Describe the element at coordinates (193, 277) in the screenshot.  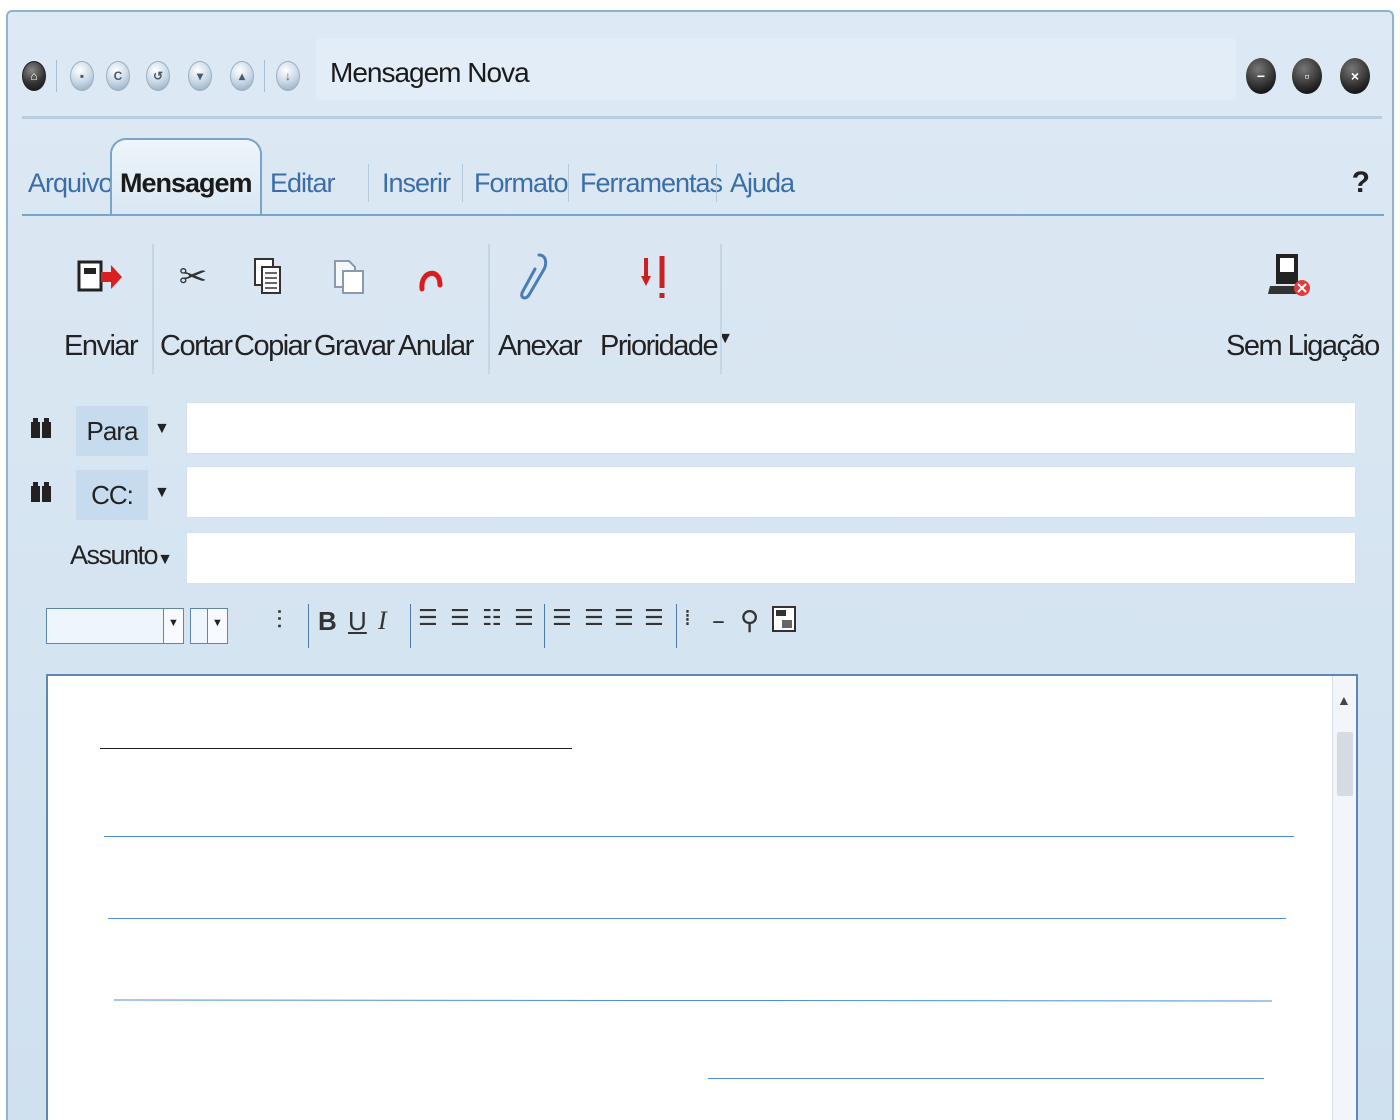
I see `scissors-icon: ✂` at that location.